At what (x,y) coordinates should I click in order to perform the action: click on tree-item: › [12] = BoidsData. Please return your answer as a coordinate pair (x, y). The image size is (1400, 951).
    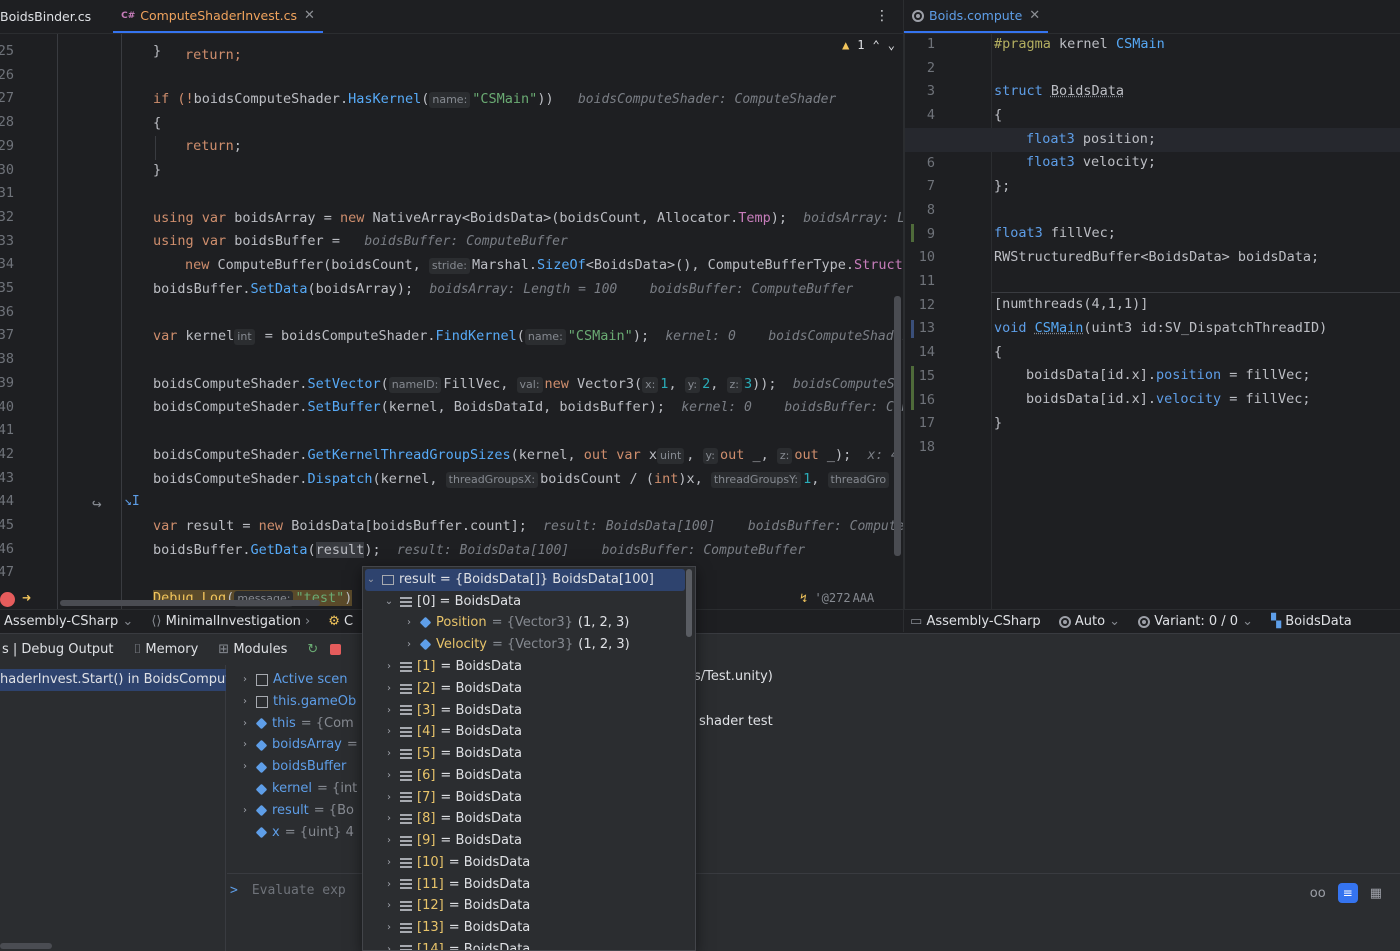
    Looking at the image, I should click on (524, 906).